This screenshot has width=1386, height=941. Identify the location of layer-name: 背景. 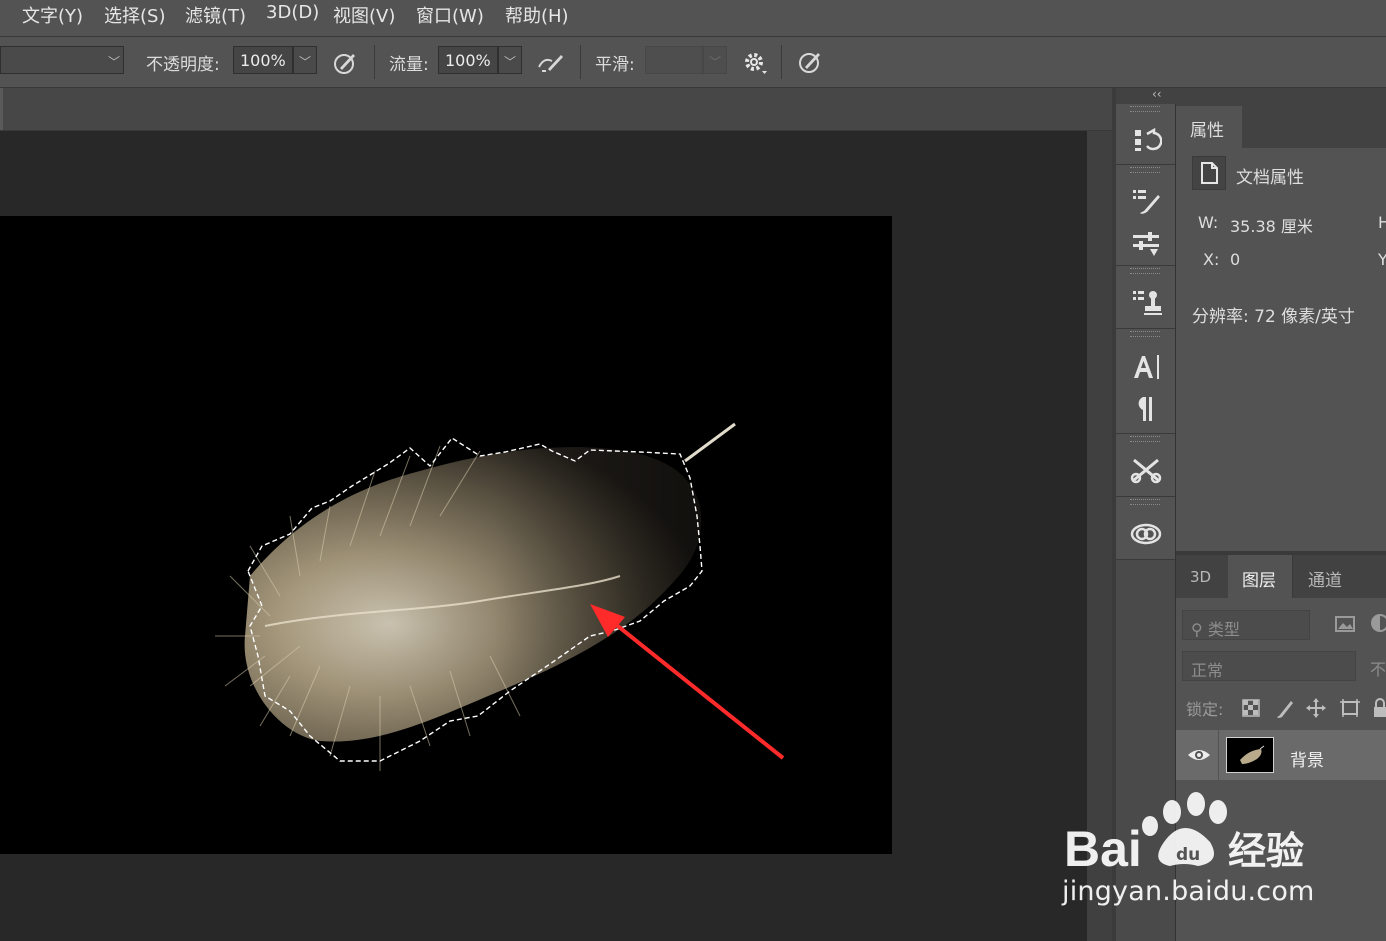
(1307, 758).